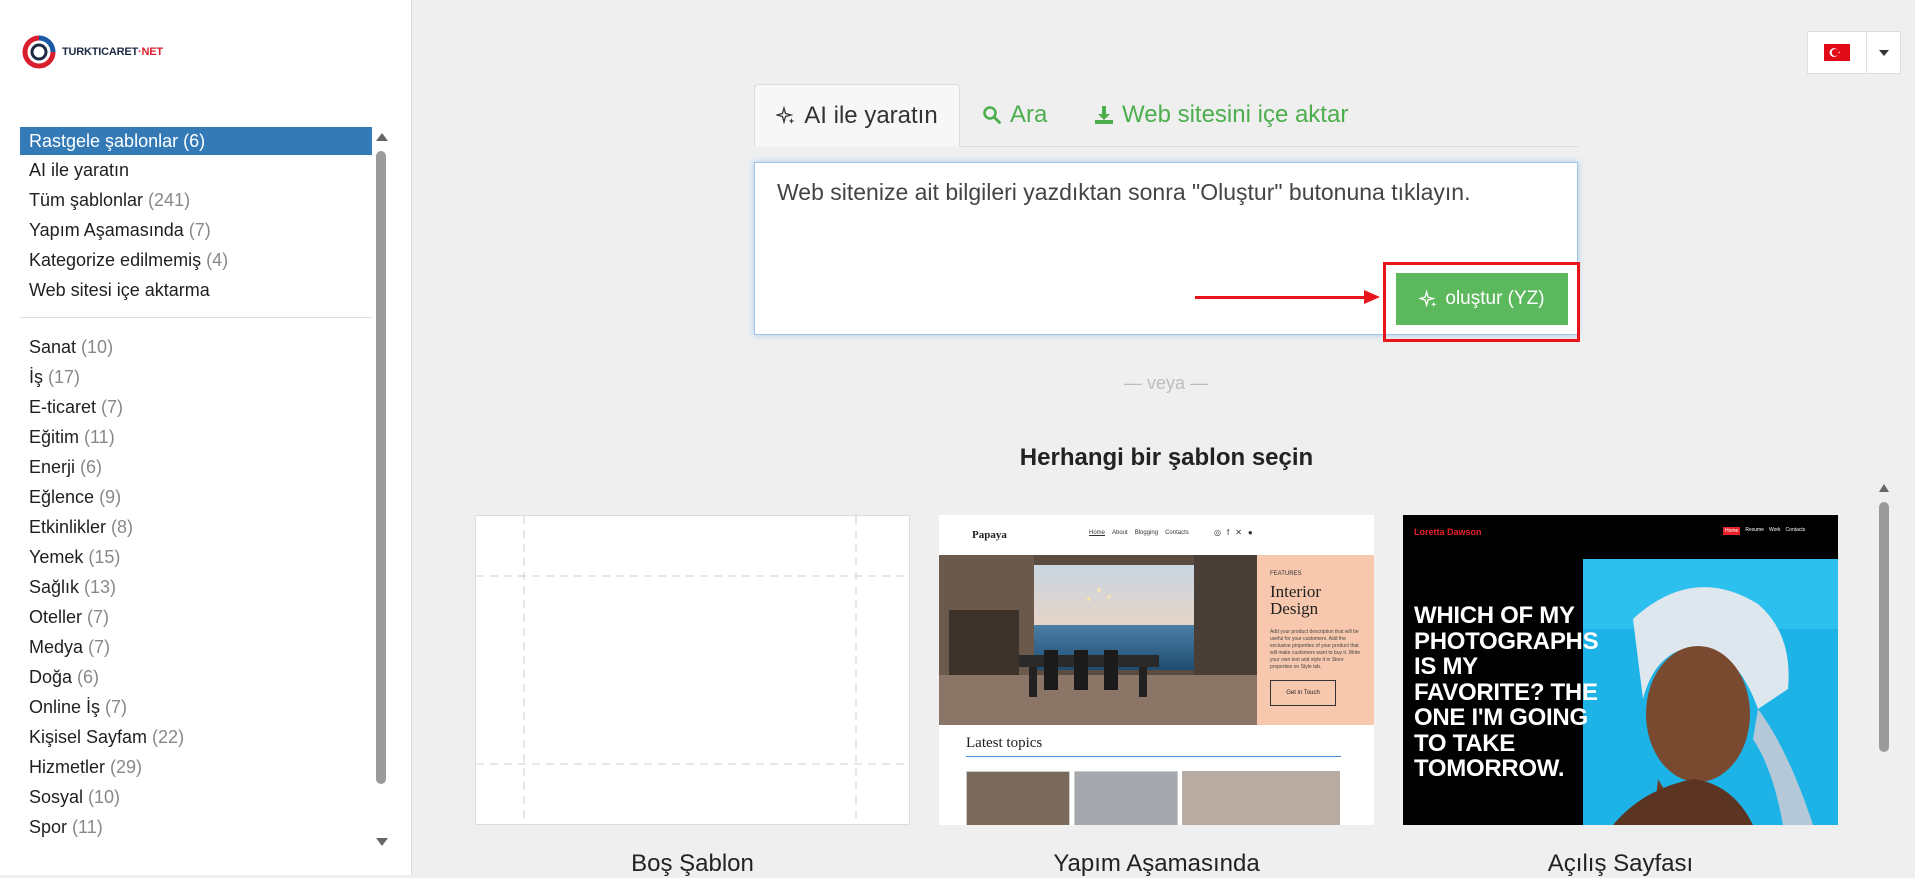 The height and width of the screenshot is (878, 1915). I want to click on category-count: (29), so click(126, 767).